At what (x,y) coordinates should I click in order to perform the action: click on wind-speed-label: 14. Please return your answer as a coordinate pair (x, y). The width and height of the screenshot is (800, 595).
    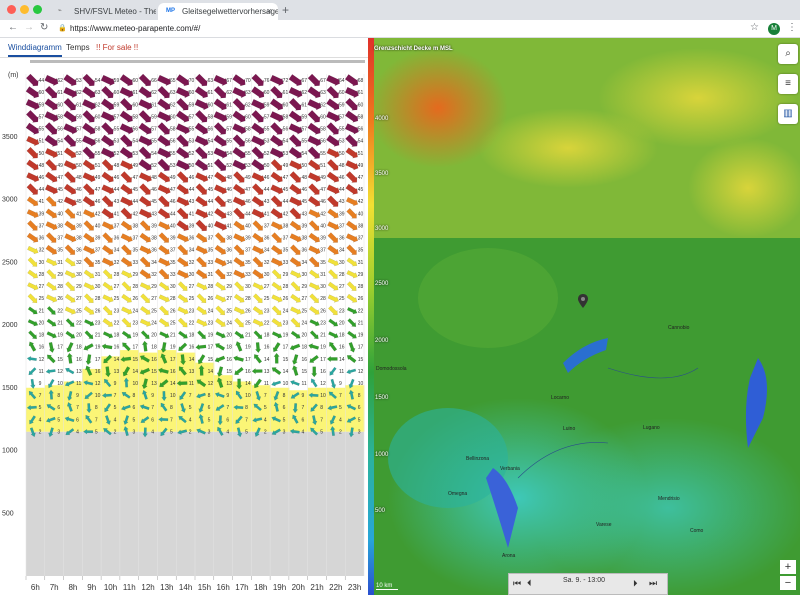
    Looking at the image, I should click on (135, 372).